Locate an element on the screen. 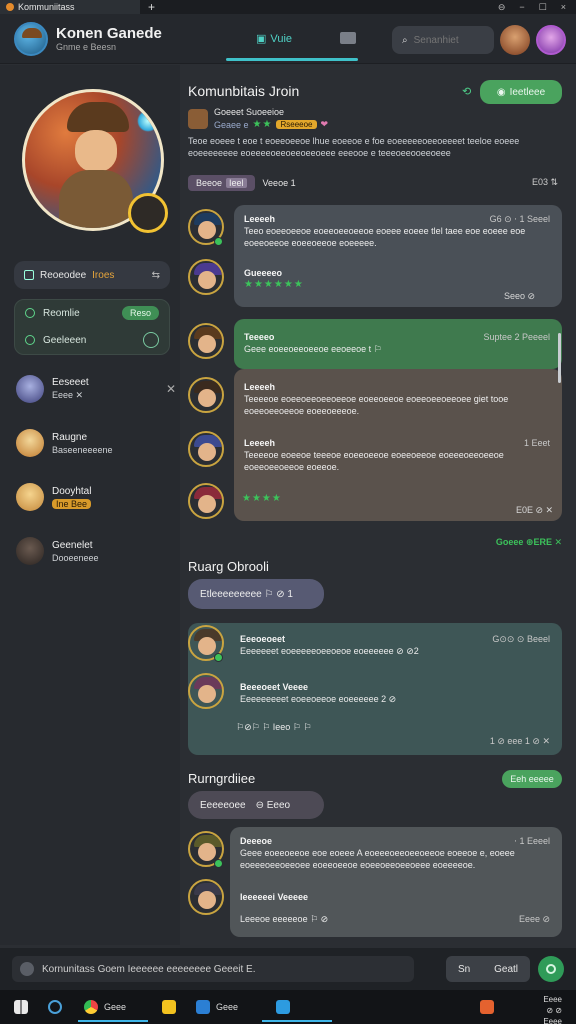 This screenshot has height=1024, width=576. windows-icon is located at coordinates (21, 1007).